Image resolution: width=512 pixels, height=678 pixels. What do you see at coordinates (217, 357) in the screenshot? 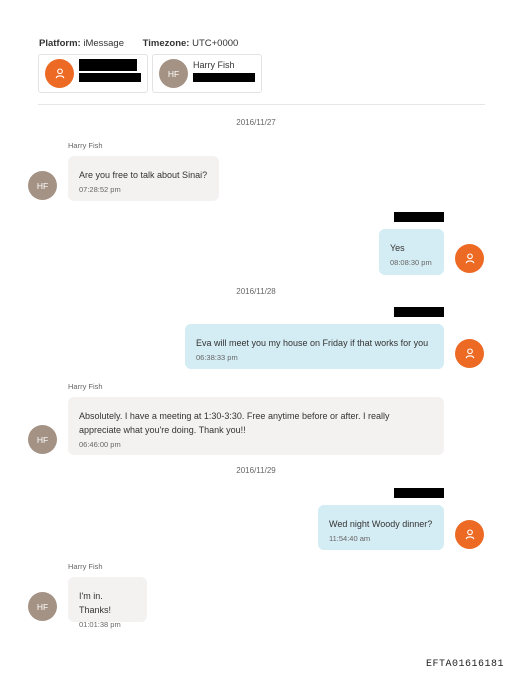
I see `message-time: 06:38:33 pm` at bounding box center [217, 357].